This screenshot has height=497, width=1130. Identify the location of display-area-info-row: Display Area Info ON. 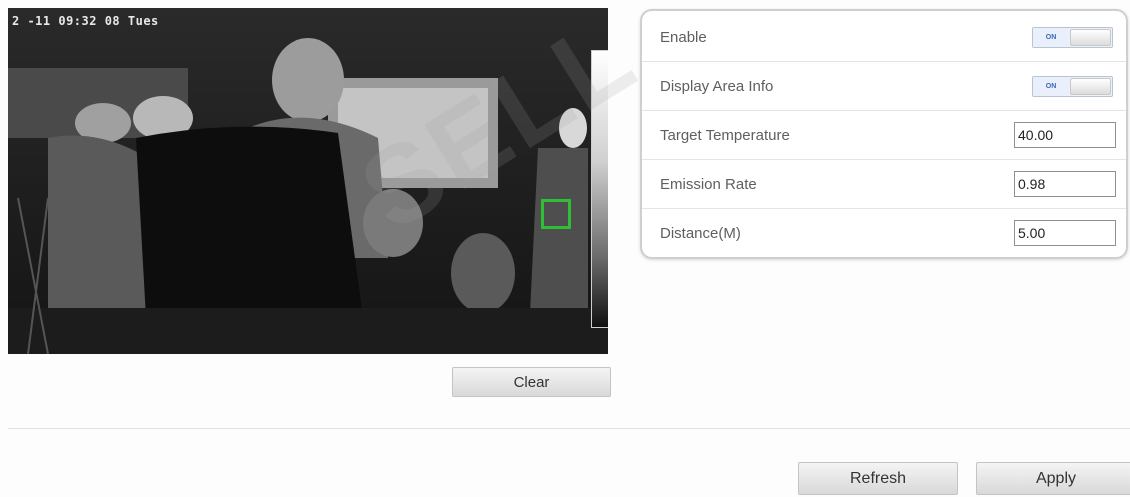
(884, 86).